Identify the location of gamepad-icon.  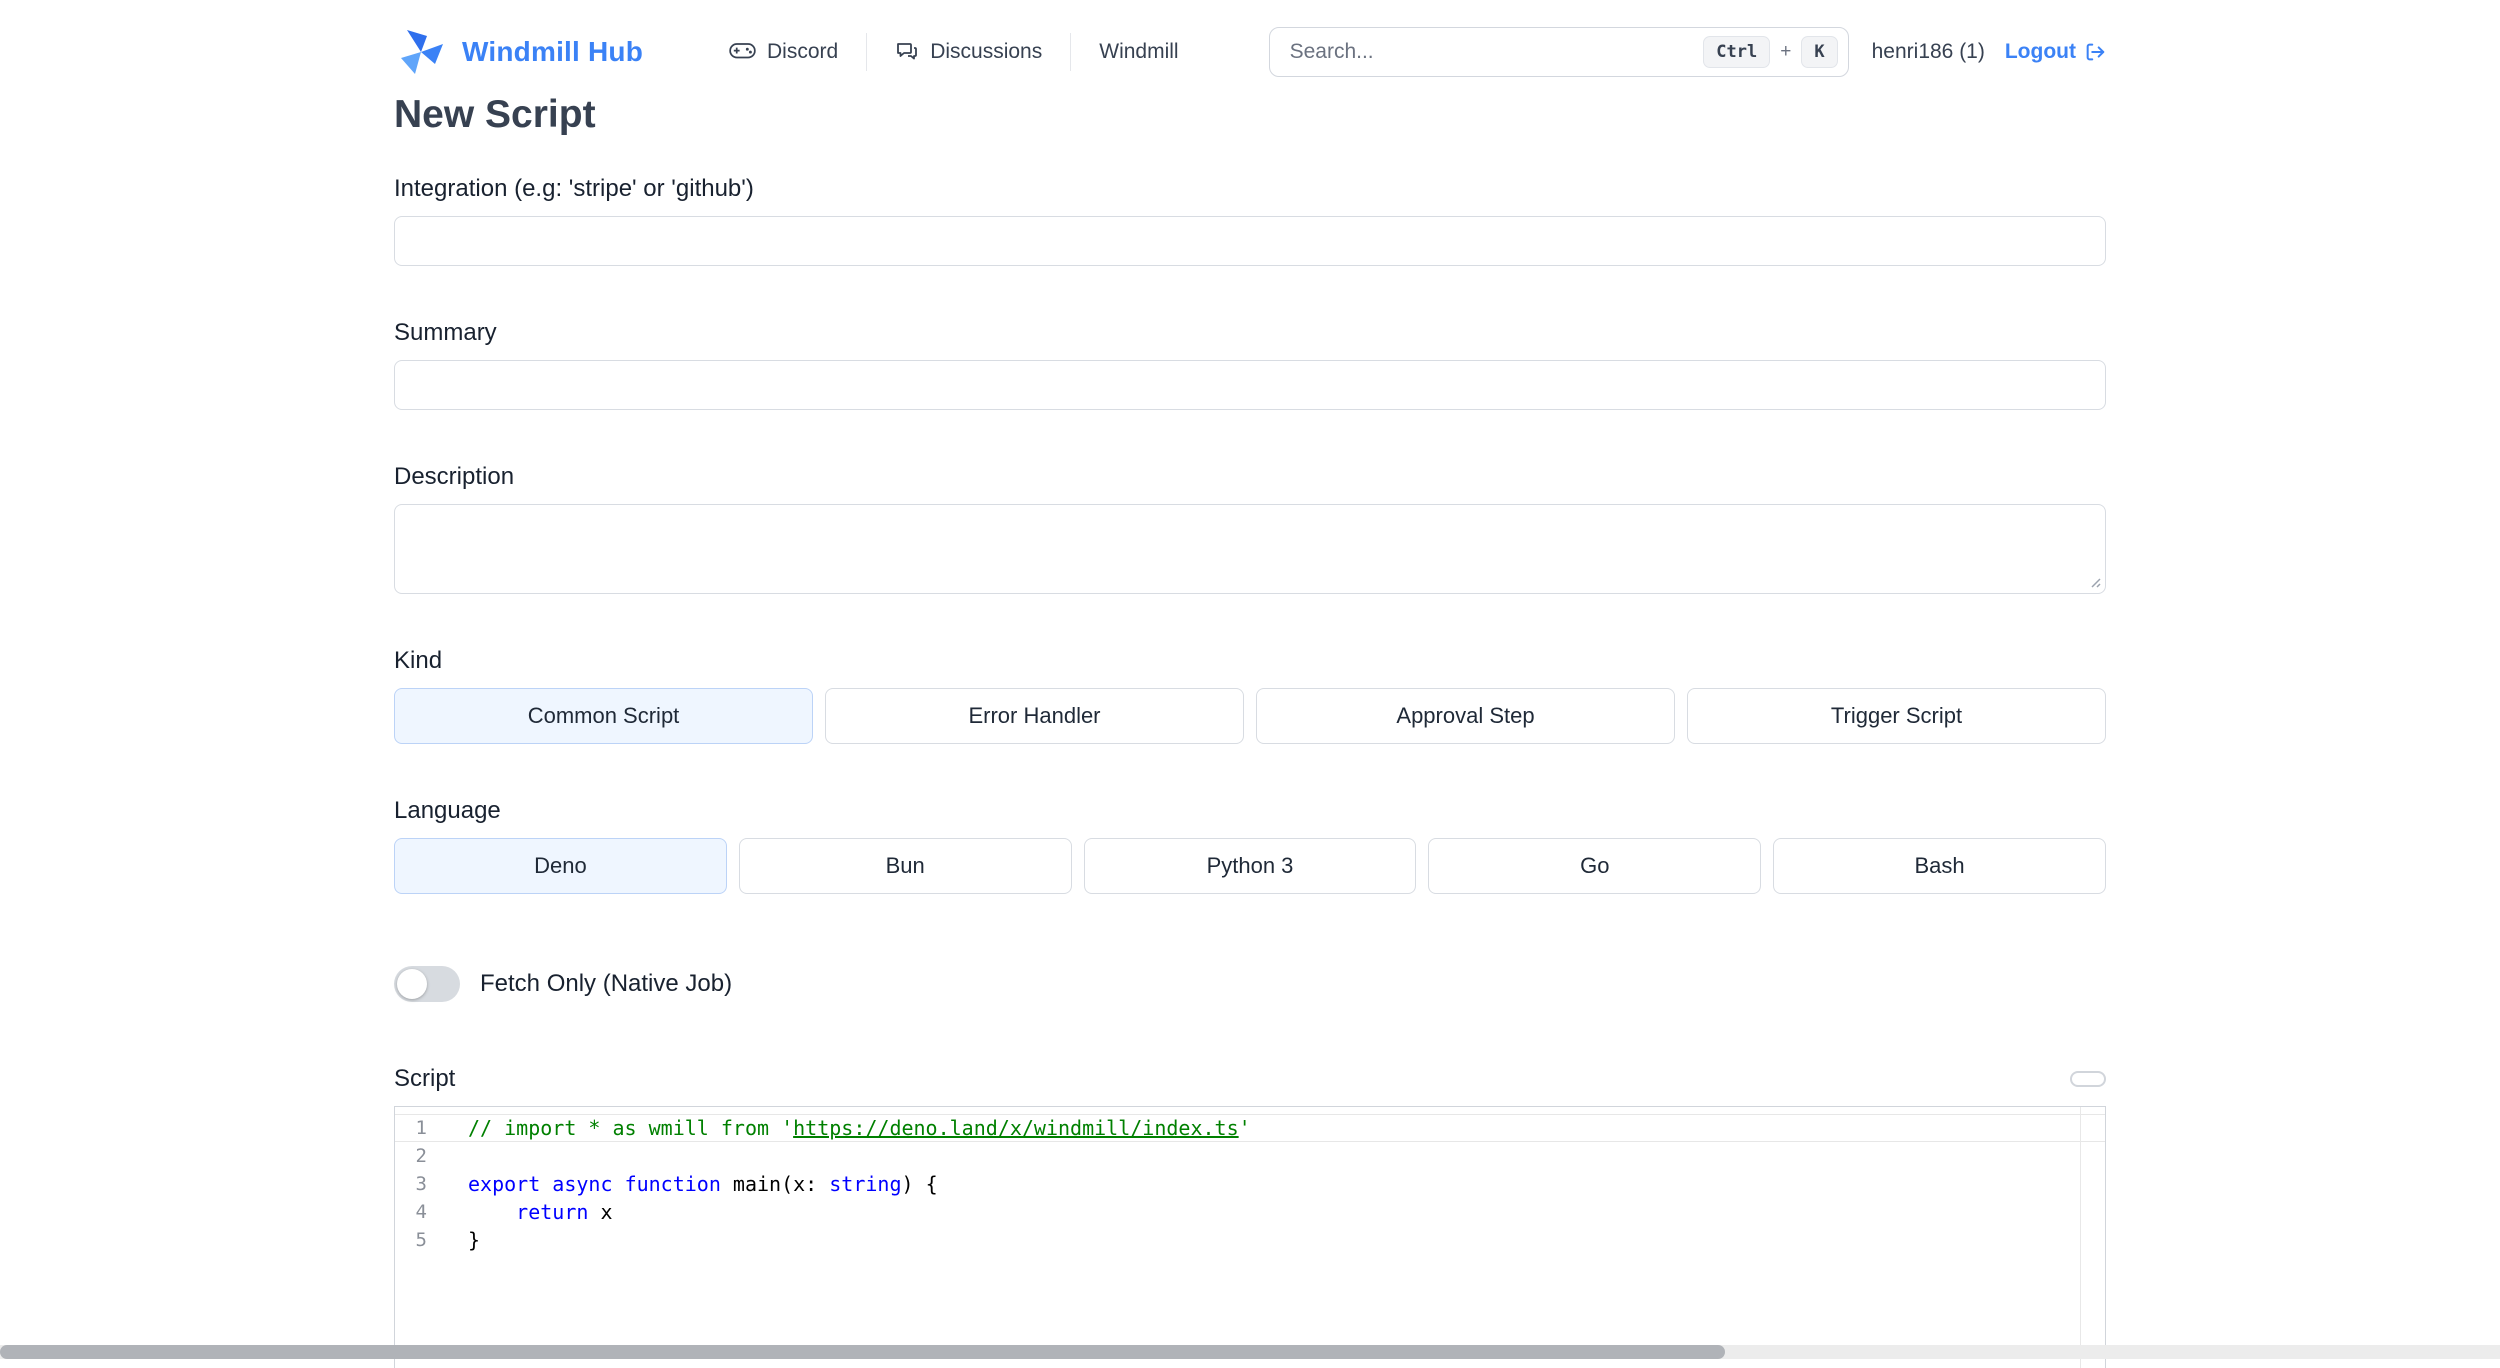
(742, 50).